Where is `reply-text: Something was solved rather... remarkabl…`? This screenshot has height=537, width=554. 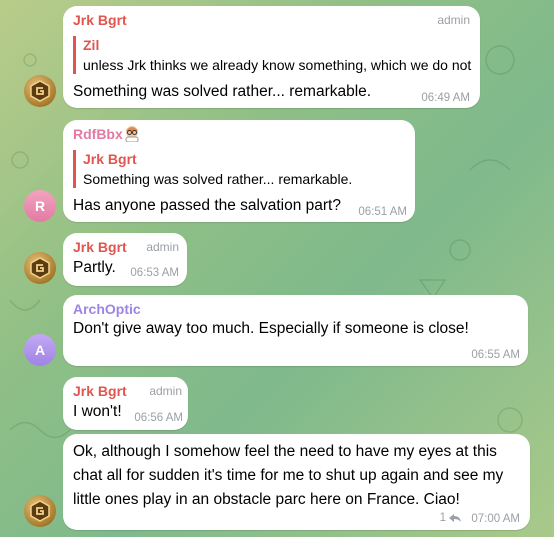
reply-text: Something was solved rather... remarkabl… is located at coordinates (218, 179).